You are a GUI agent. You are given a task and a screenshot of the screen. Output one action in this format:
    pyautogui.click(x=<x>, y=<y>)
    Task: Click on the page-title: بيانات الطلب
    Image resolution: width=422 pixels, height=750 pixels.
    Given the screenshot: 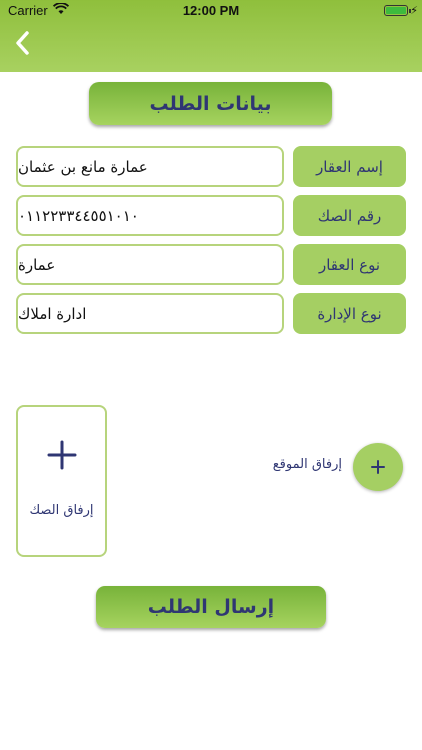 What is the action you would take?
    pyautogui.click(x=210, y=103)
    